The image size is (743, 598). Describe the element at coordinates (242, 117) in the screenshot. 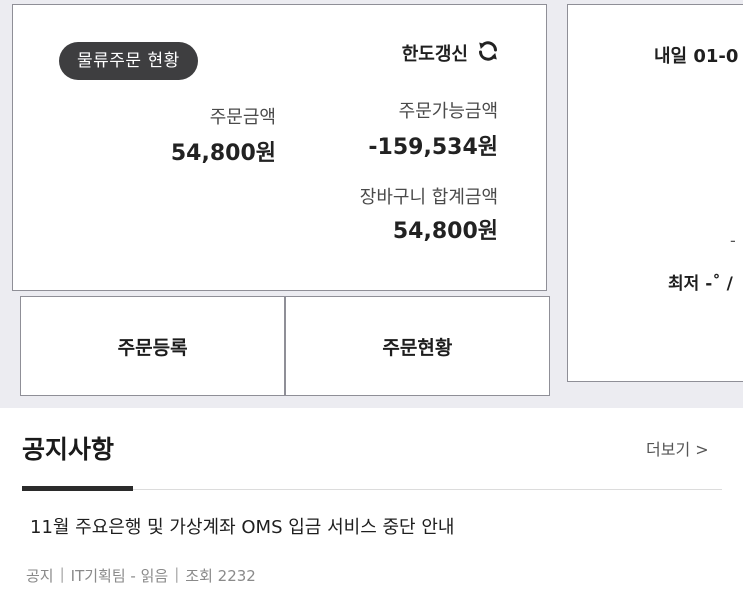

I see `order-amount-label: 주문금액` at that location.